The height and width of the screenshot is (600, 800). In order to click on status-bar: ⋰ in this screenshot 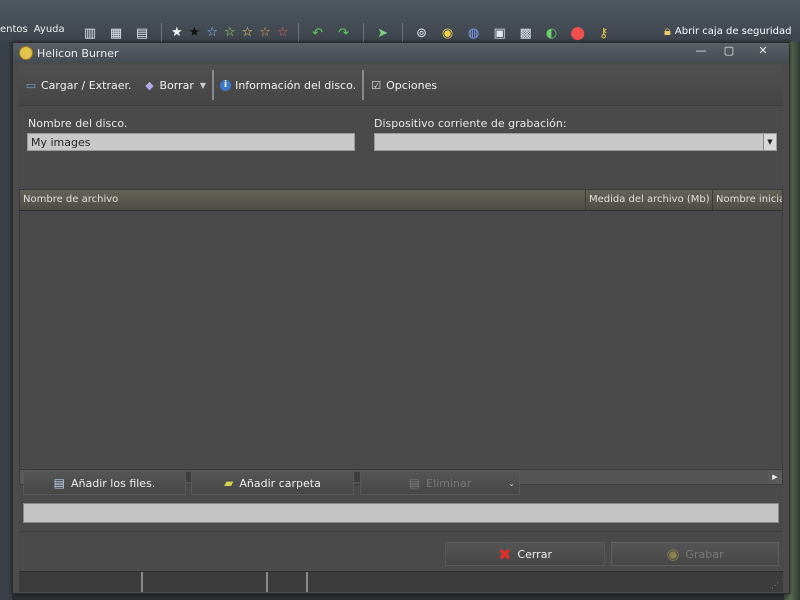, I will do `click(401, 581)`.